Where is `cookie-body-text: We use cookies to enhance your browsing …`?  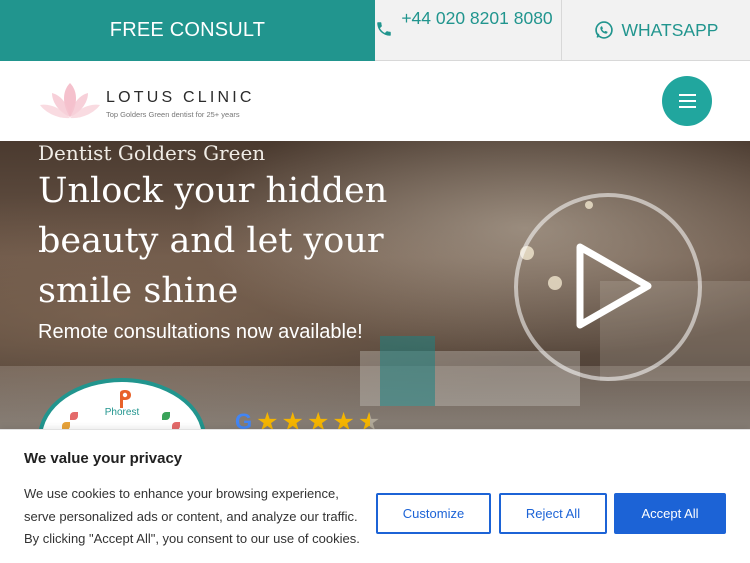
cookie-body-text: We use cookies to enhance your browsing … is located at coordinates (192, 516).